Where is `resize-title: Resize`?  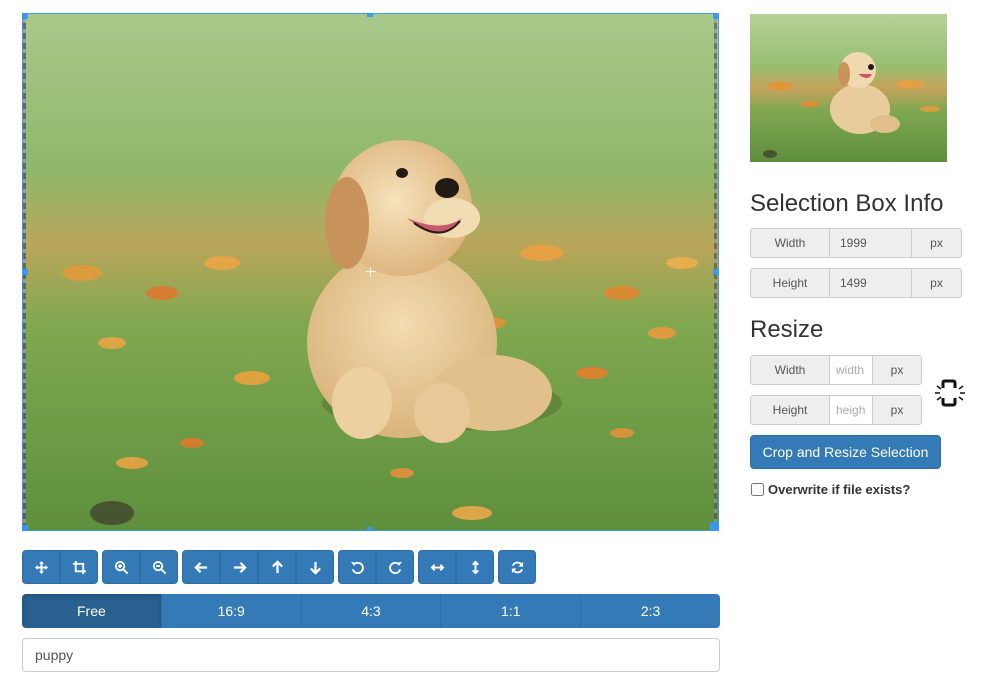 resize-title: Resize is located at coordinates (787, 329).